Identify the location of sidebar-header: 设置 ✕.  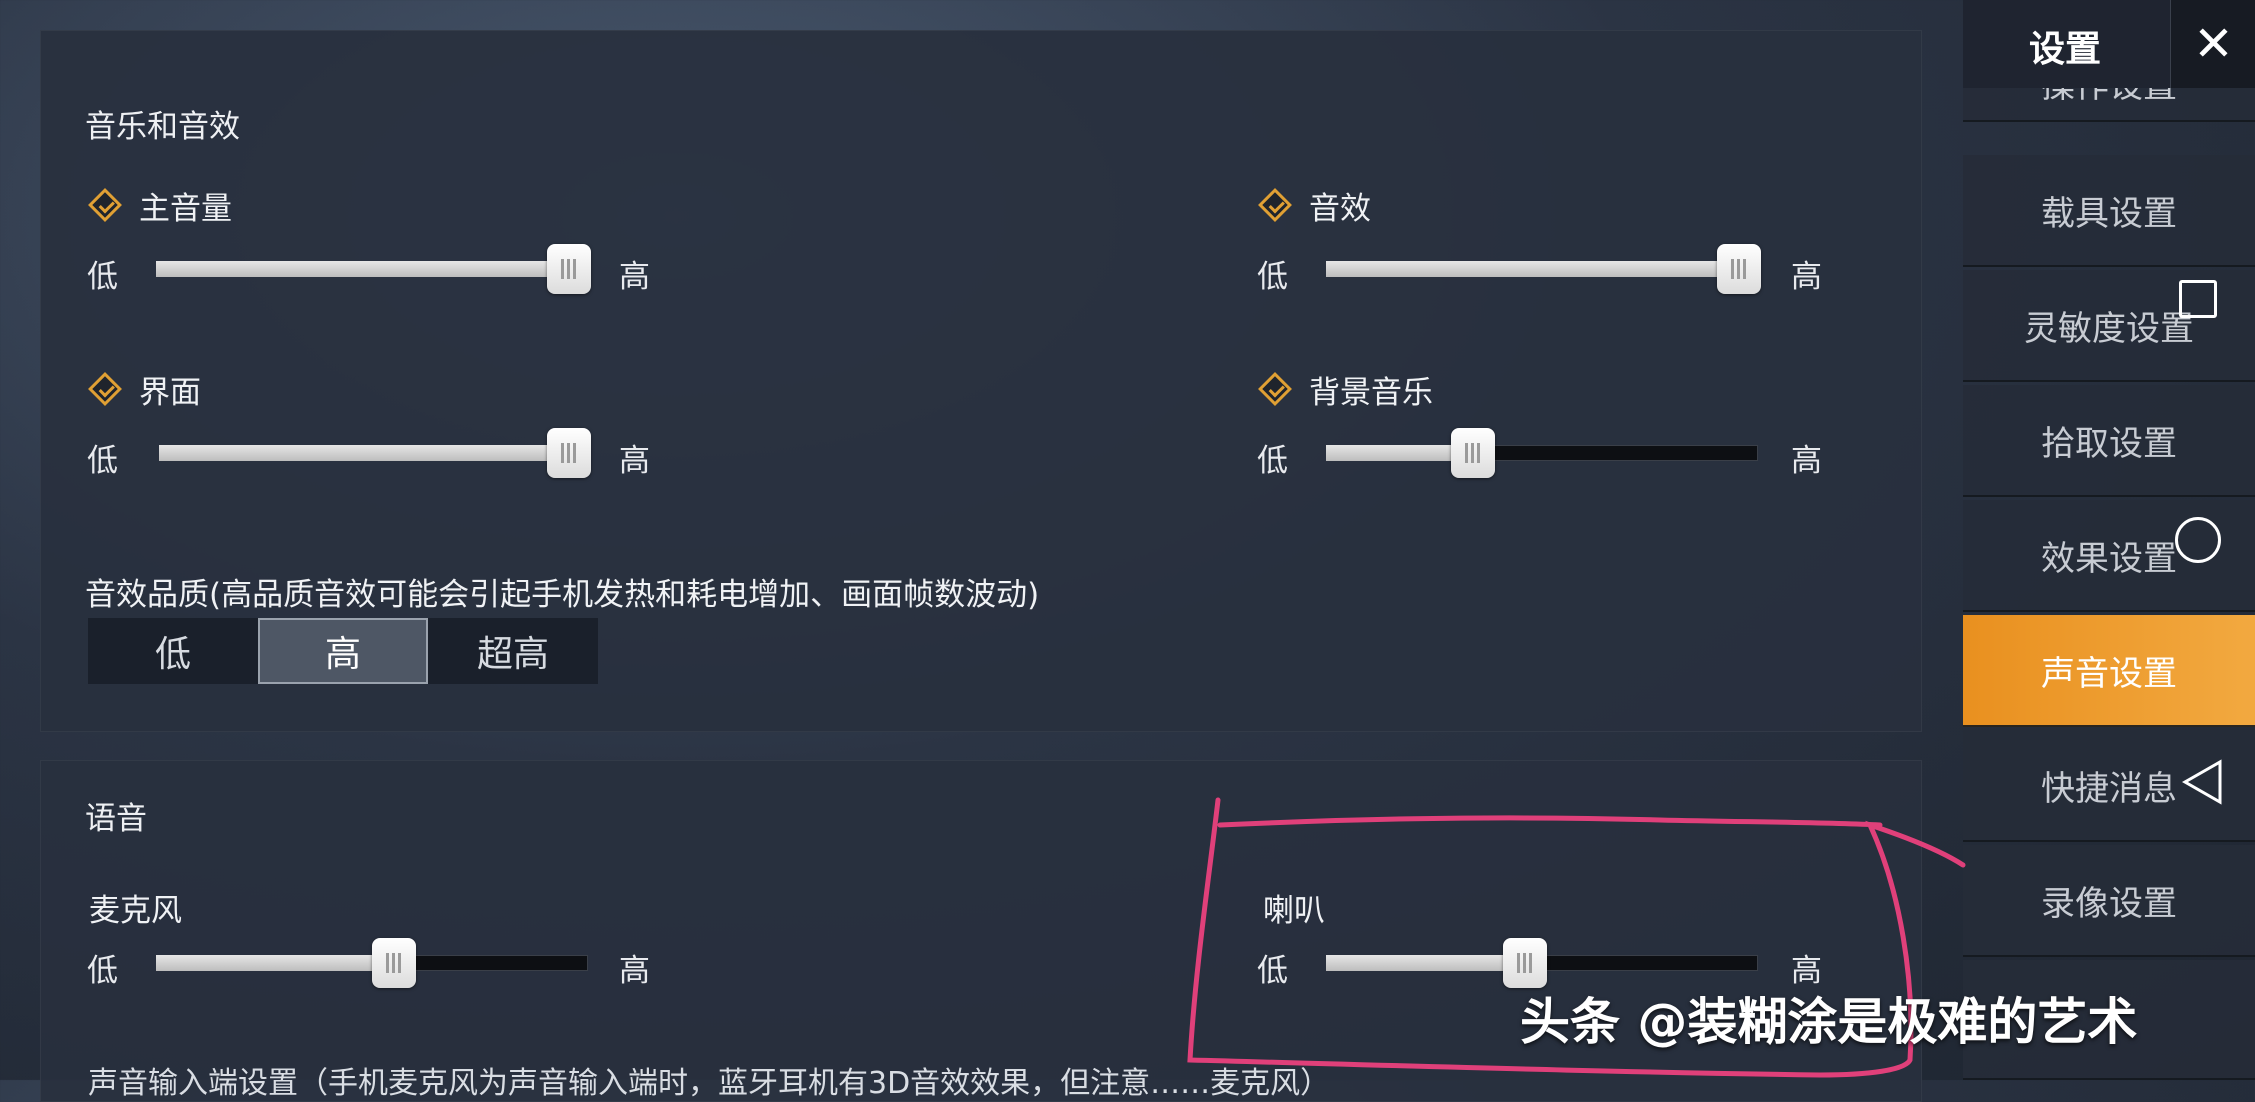
(2109, 44).